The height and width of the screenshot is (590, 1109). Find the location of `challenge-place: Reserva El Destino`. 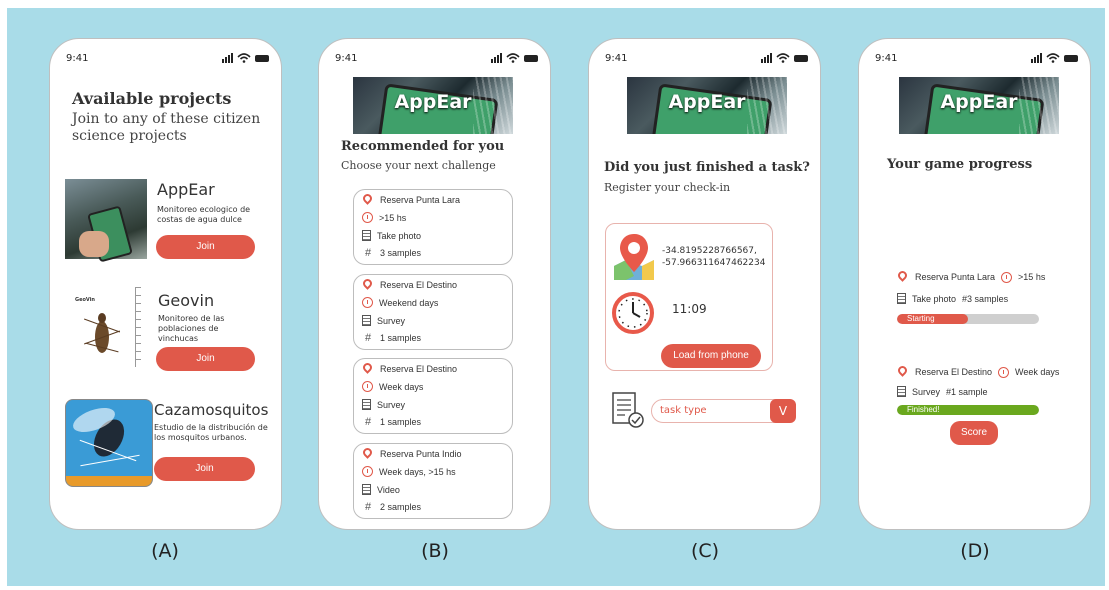

challenge-place: Reserva El Destino is located at coordinates (419, 285).